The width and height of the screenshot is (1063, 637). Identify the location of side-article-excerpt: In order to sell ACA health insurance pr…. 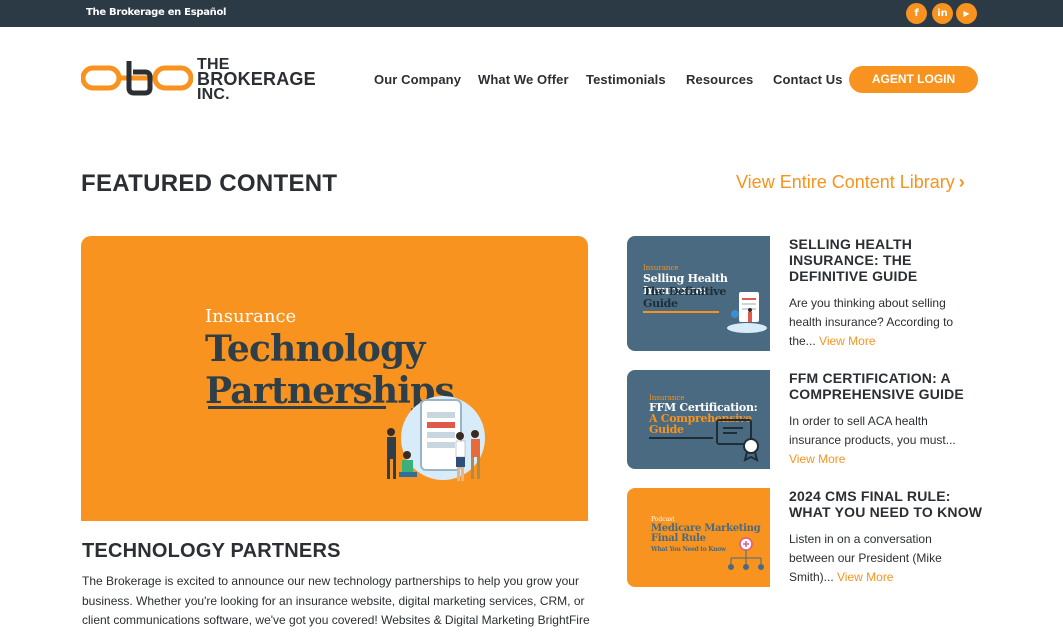
(881, 440).